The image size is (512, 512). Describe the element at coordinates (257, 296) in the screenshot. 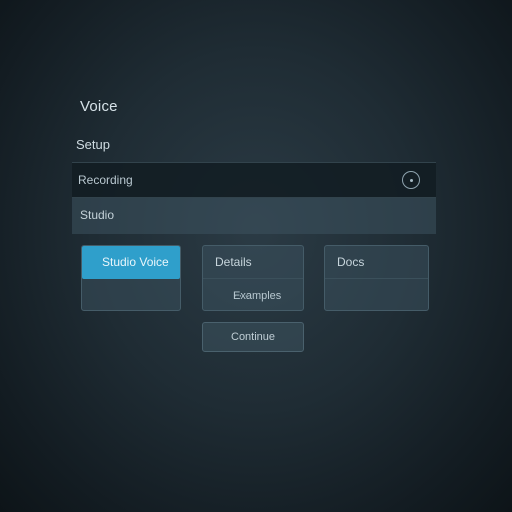

I see `option-card-sub-label: Examples` at that location.